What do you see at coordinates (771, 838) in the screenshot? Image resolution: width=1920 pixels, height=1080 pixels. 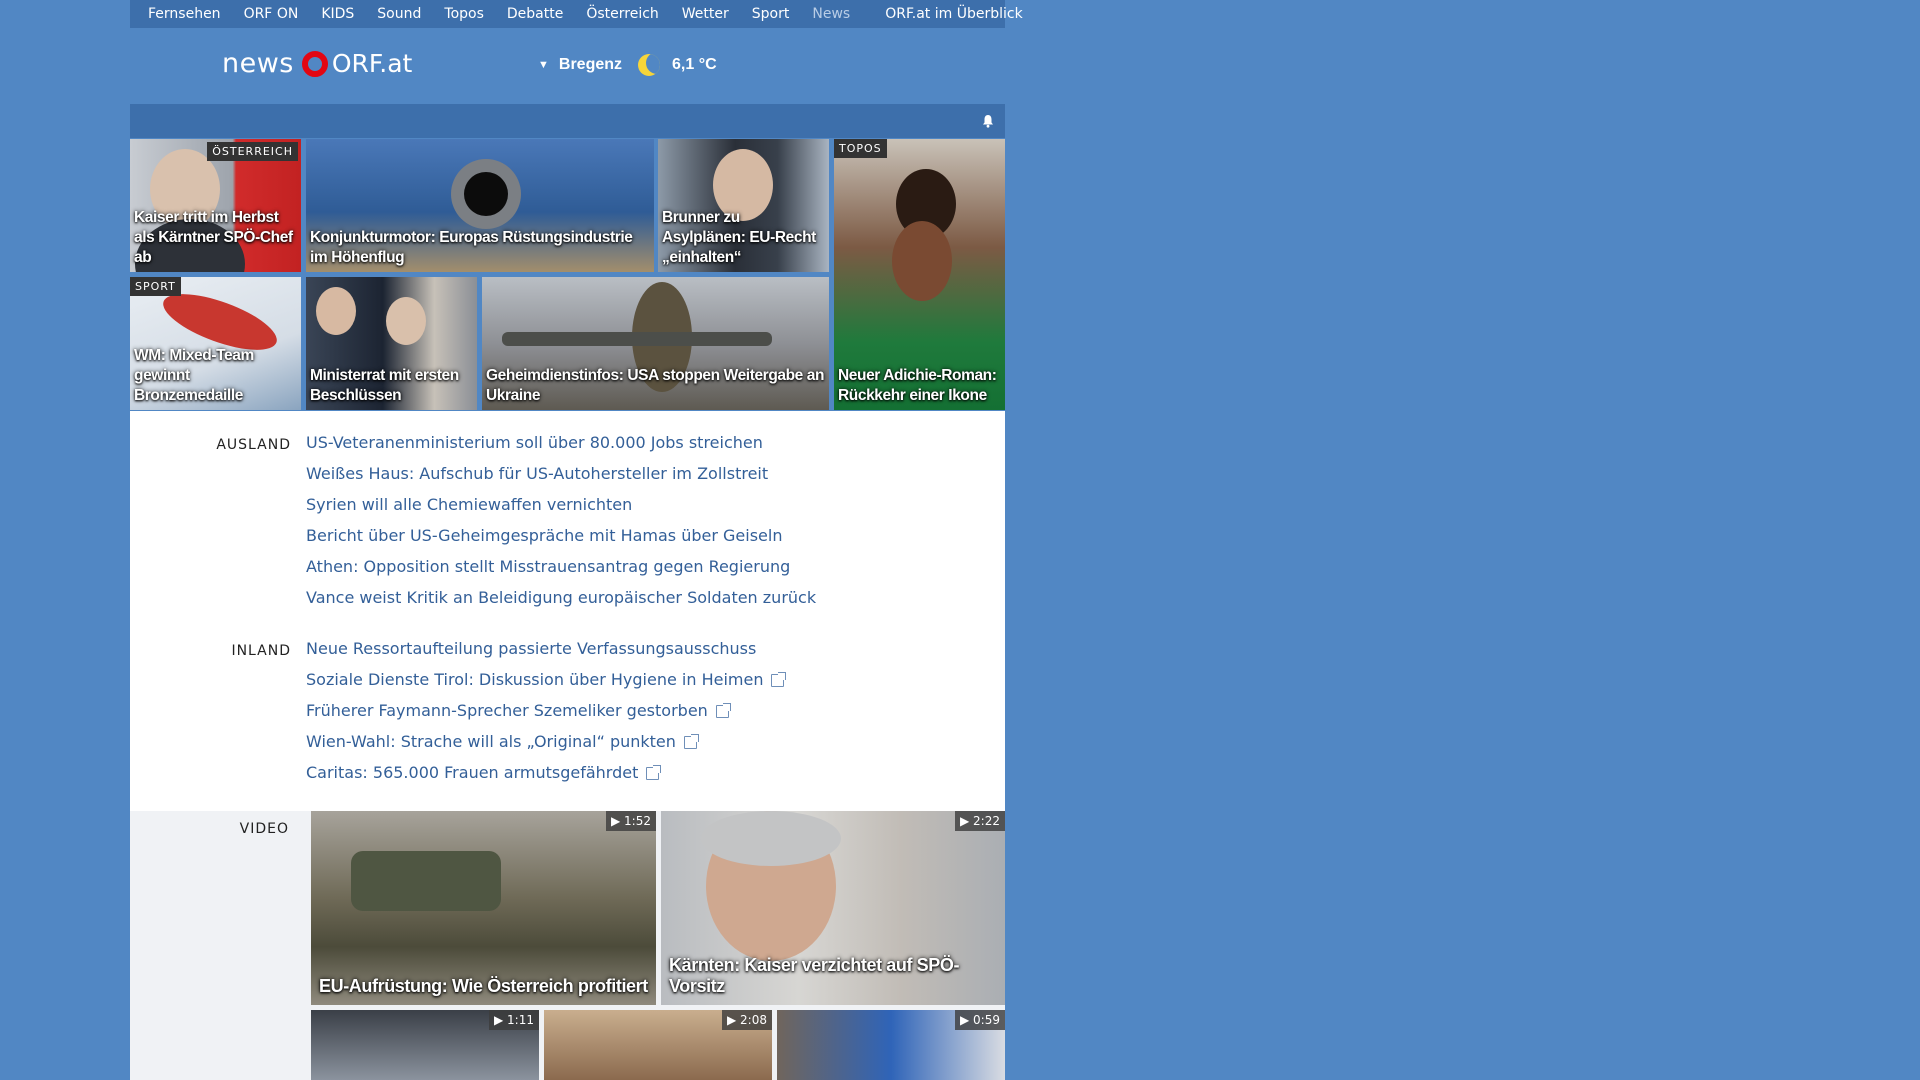 I see `video-thumbnail-hair` at bounding box center [771, 838].